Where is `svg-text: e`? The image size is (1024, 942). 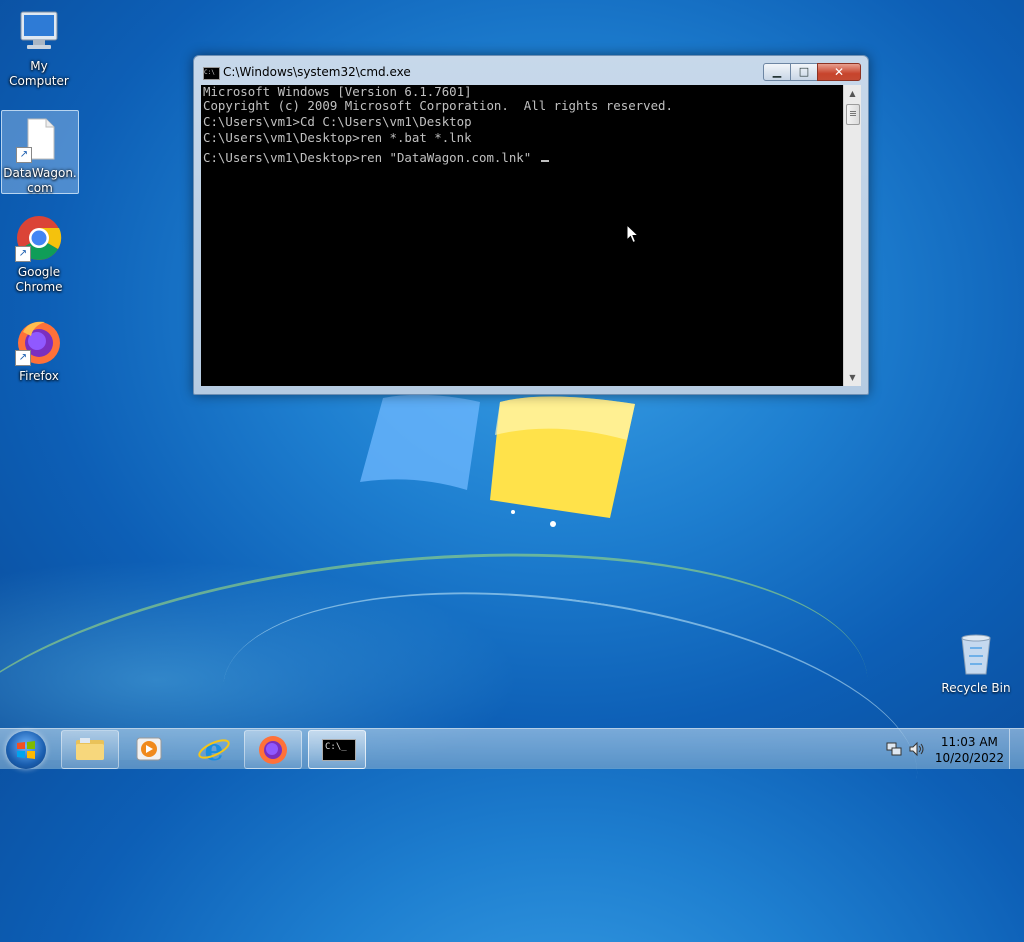 svg-text: e is located at coordinates (213, 750).